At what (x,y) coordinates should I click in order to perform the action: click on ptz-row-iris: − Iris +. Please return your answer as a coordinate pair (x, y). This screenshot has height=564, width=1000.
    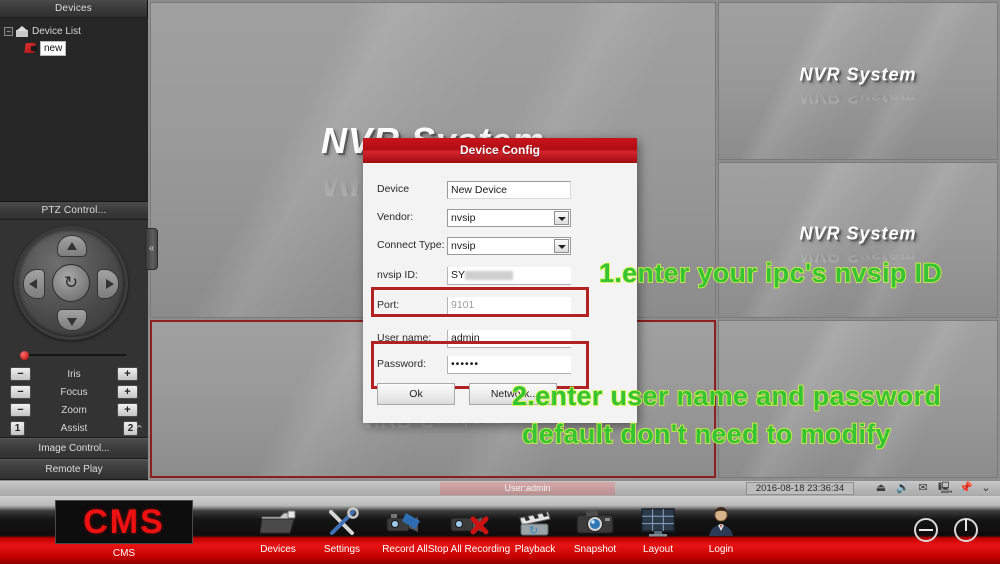
    Looking at the image, I should click on (74, 374).